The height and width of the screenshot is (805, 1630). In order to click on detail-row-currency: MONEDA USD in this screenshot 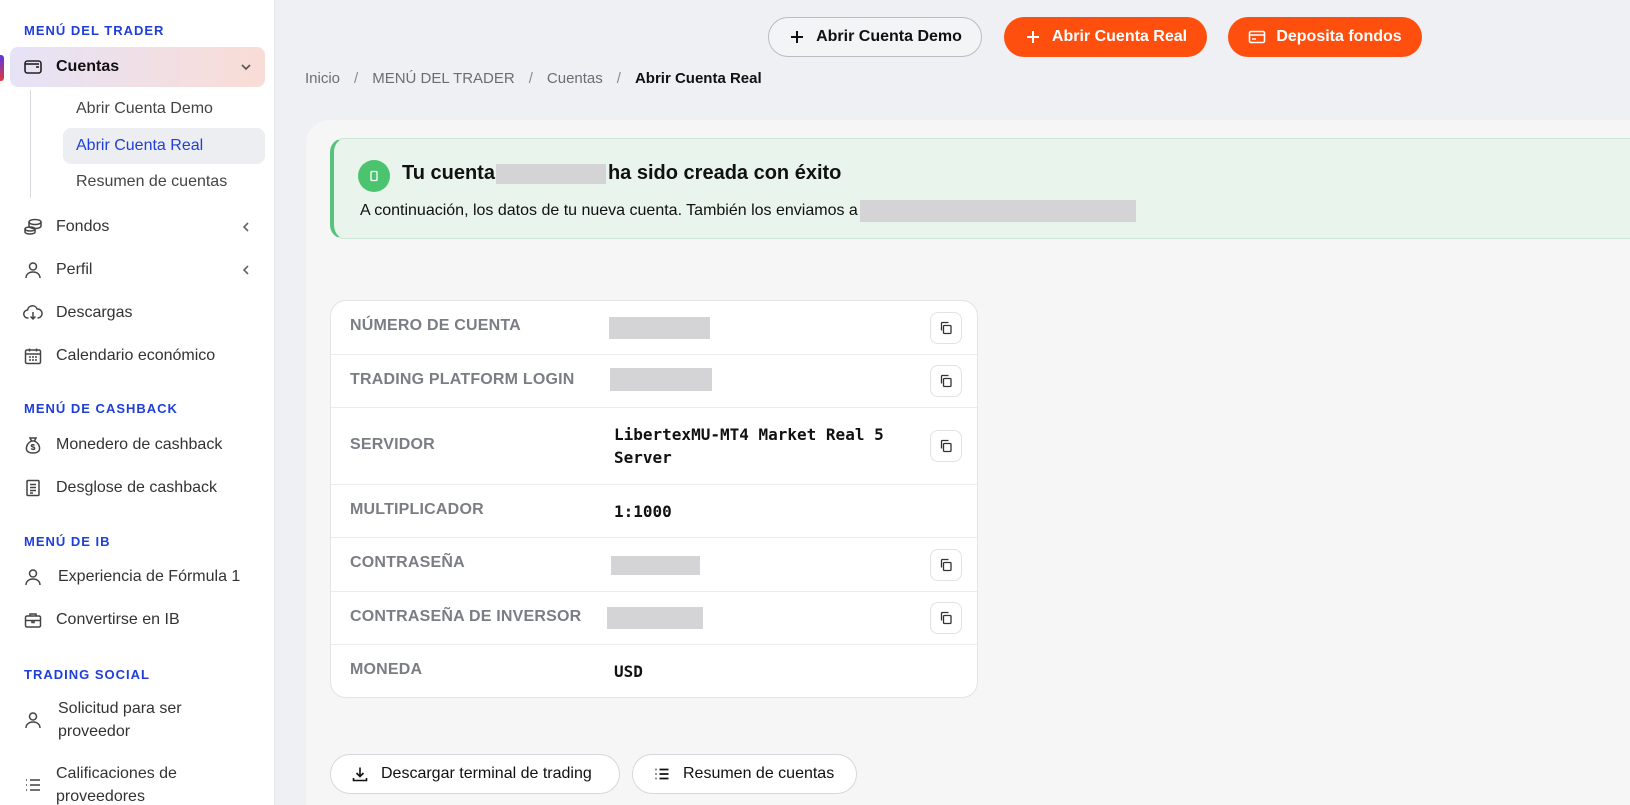, I will do `click(654, 671)`.